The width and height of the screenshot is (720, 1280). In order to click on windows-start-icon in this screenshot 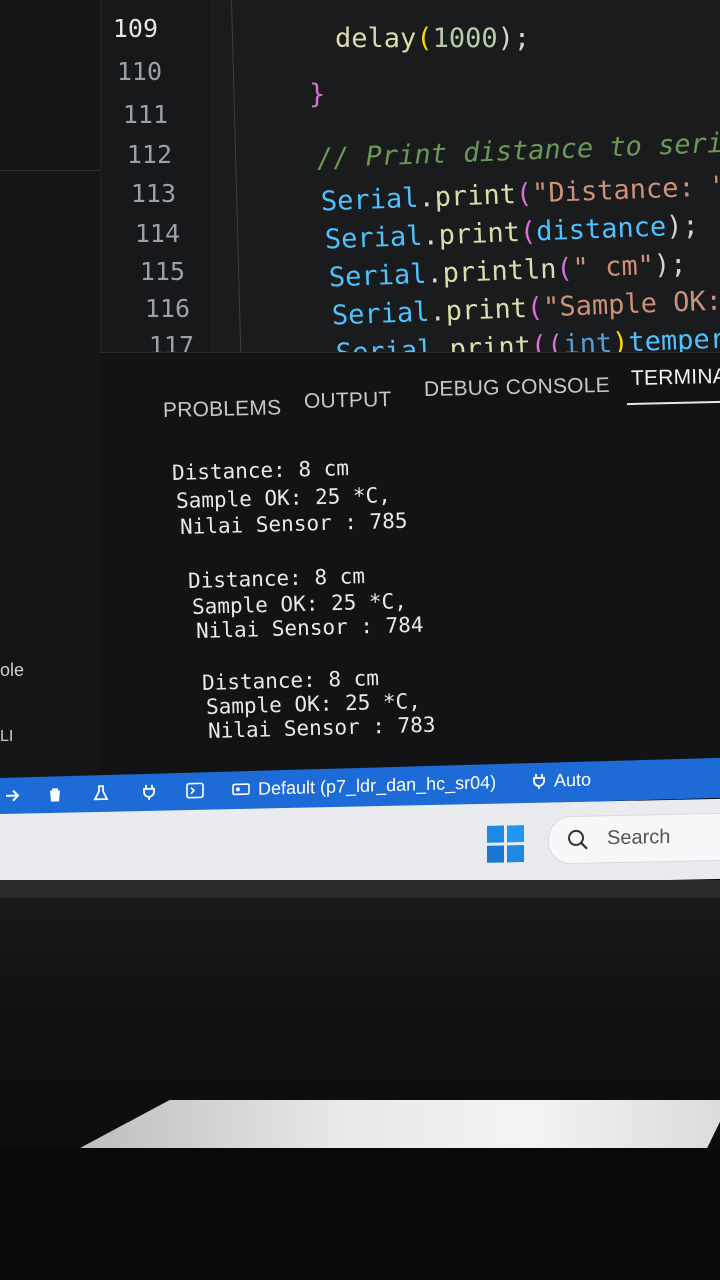, I will do `click(506, 844)`.